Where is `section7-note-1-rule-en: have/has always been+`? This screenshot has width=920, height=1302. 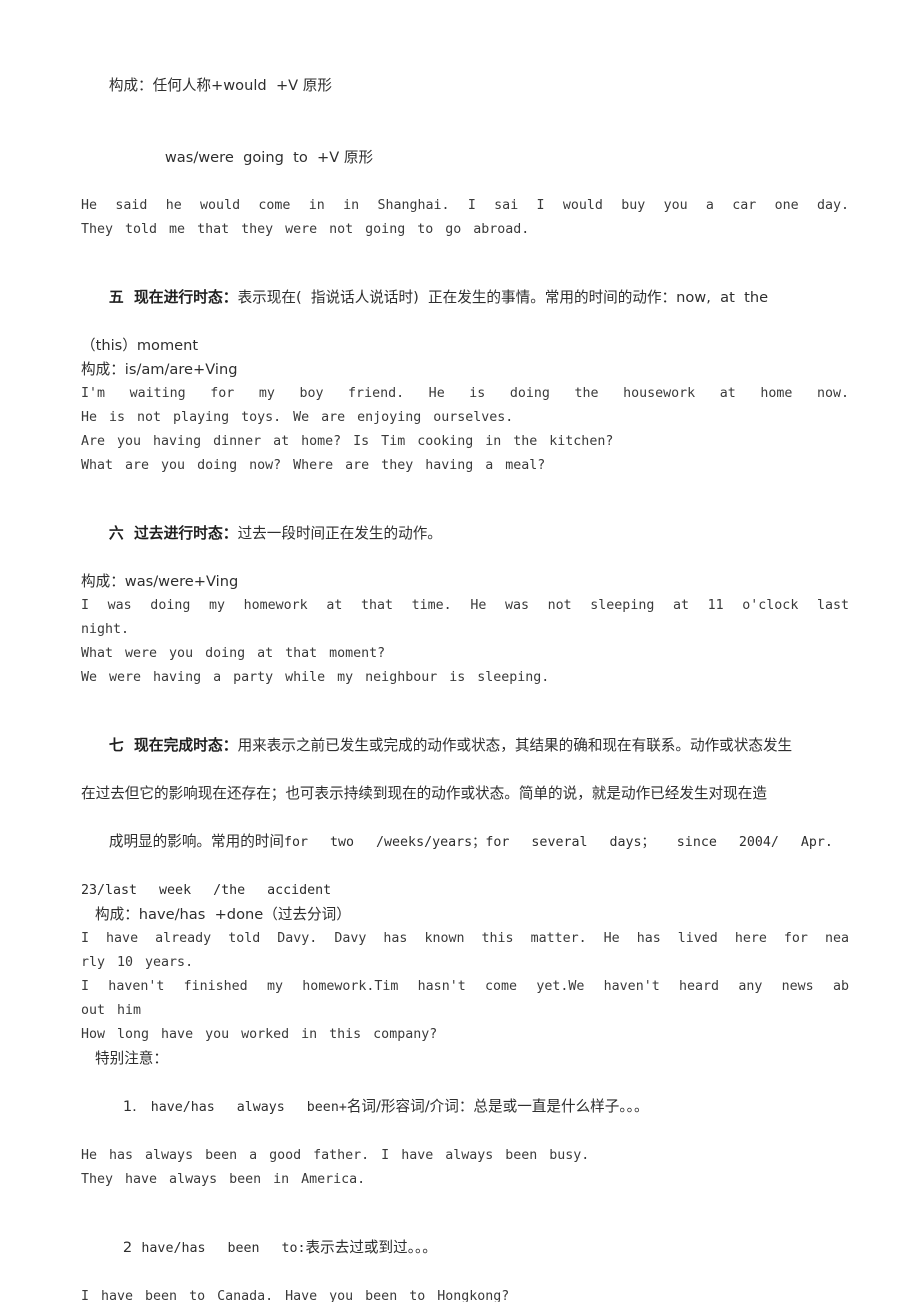 section7-note-1-rule-en: have/has always been+ is located at coordinates (248, 1107).